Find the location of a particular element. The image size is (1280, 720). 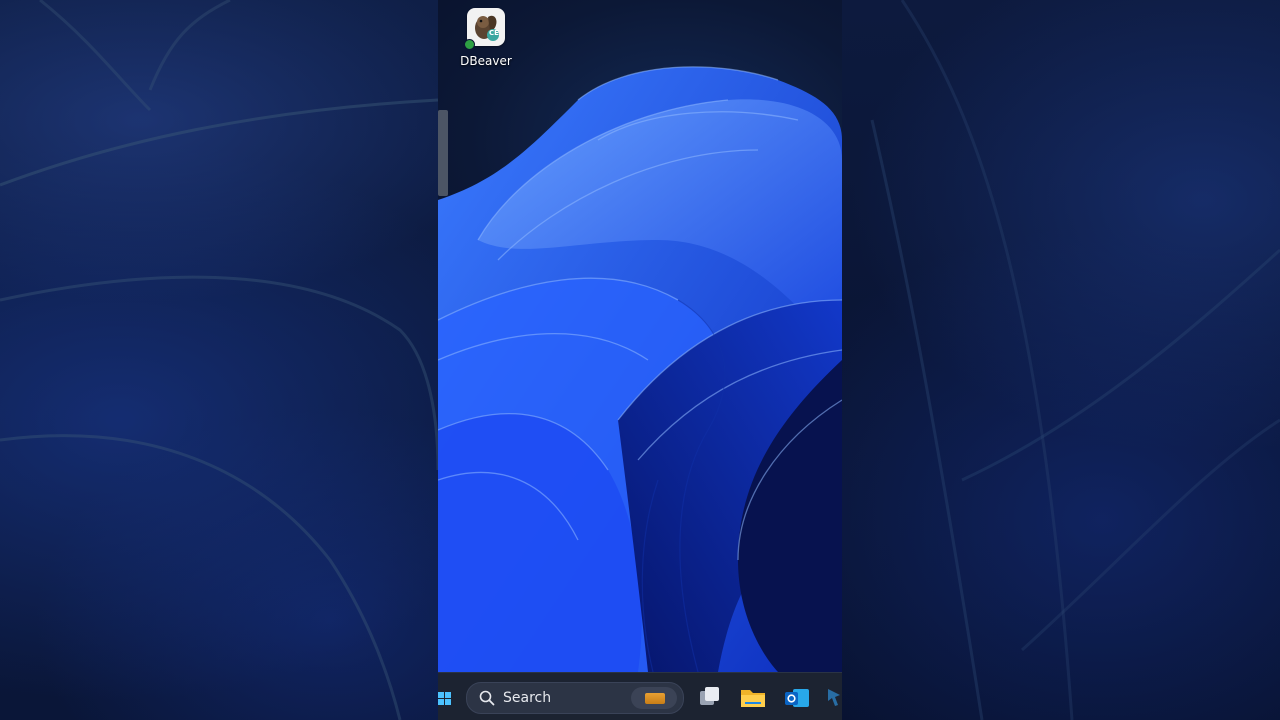

pinned-app-button is located at coordinates (834, 697).